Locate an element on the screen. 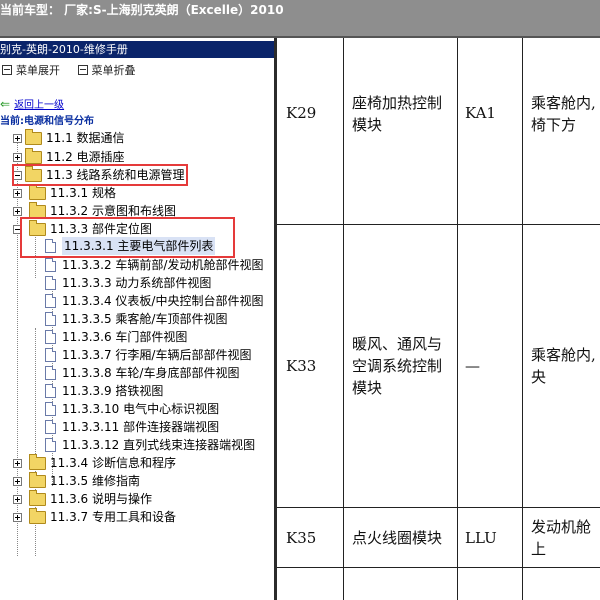  collapse-menu-button: 菜单折叠 is located at coordinates (106, 70).